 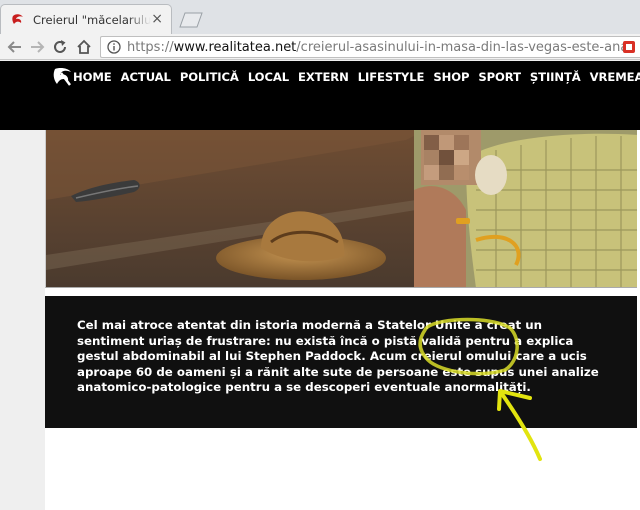 What do you see at coordinates (146, 77) in the screenshot?
I see `nav-link-actual: ACTUAL` at bounding box center [146, 77].